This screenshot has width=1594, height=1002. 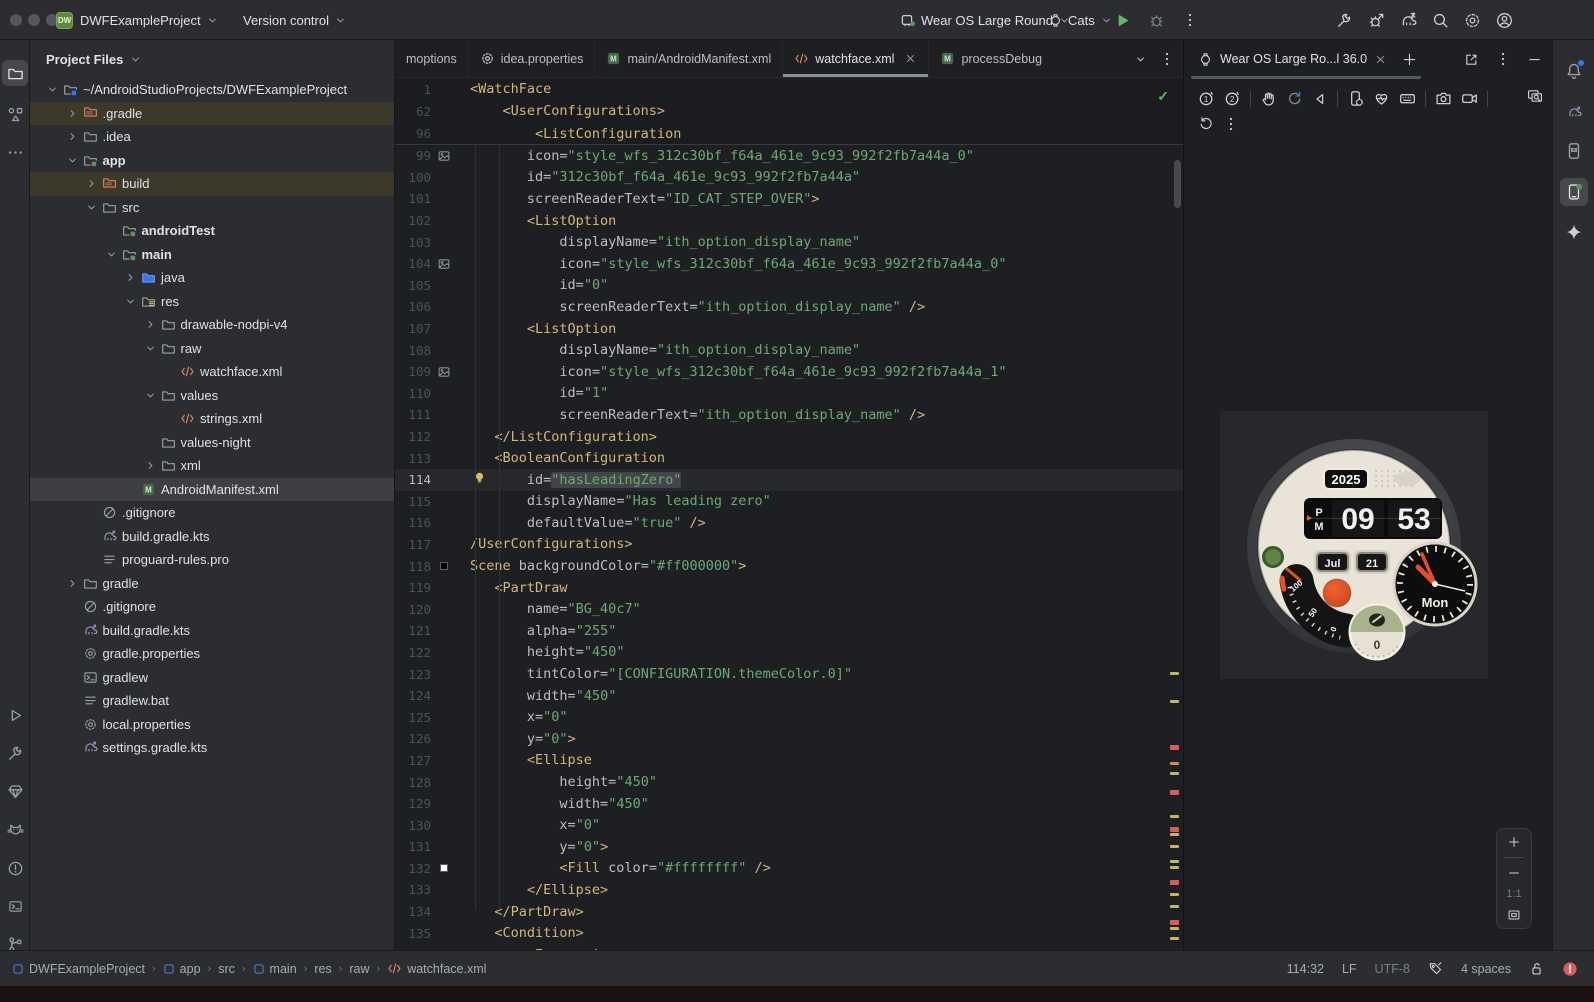 What do you see at coordinates (212, 372) in the screenshot?
I see `tree-item-watchface.xml: watchface.xml` at bounding box center [212, 372].